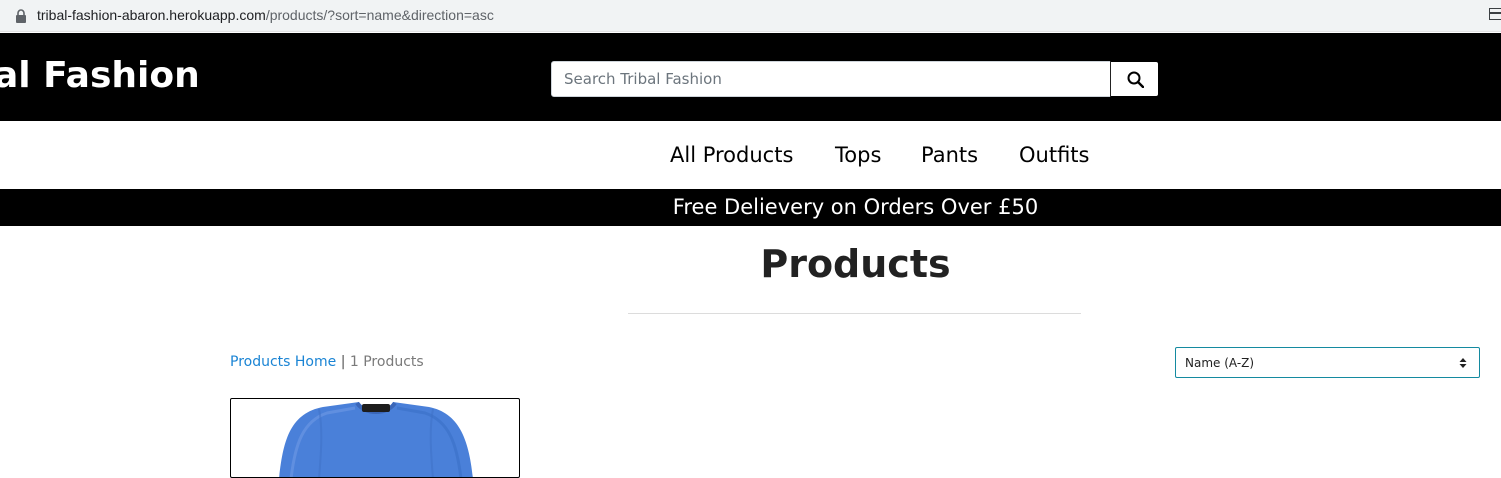 The image size is (1501, 478). What do you see at coordinates (1054, 155) in the screenshot?
I see `nav-item-outfits: Outfits` at bounding box center [1054, 155].